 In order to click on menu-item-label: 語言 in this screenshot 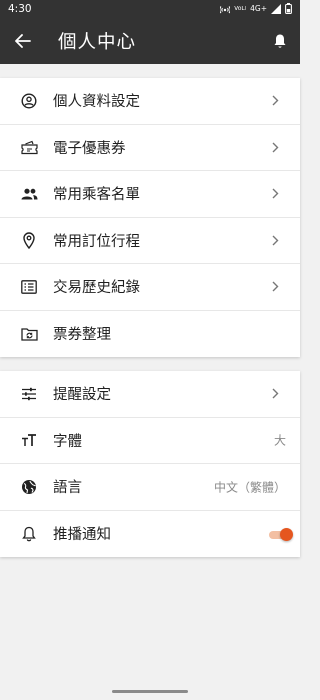, I will do `click(67, 488)`.